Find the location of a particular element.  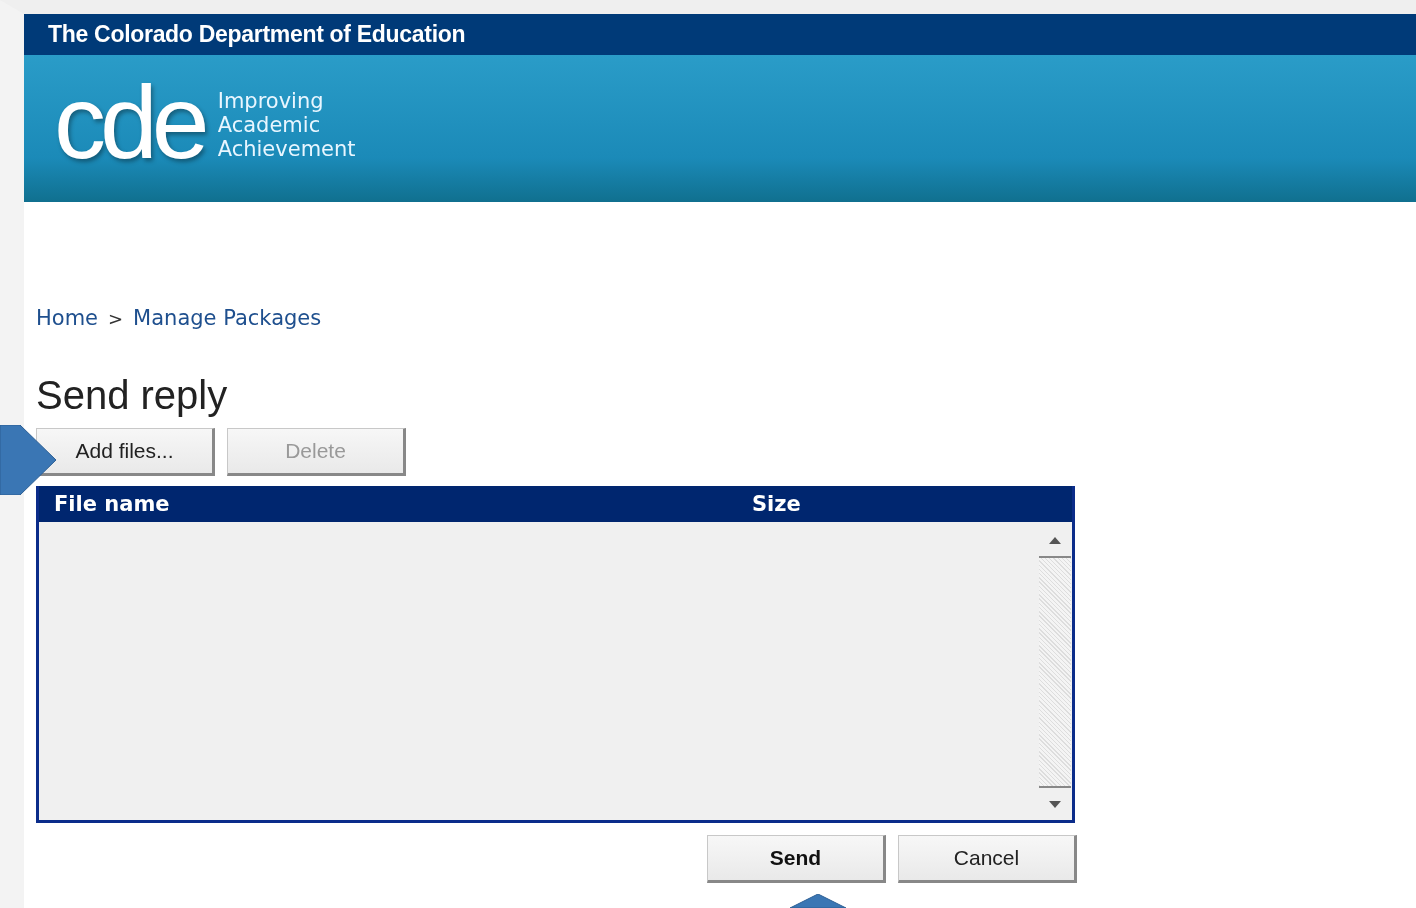

site-title: The Colorado Department of Education is located at coordinates (257, 34).